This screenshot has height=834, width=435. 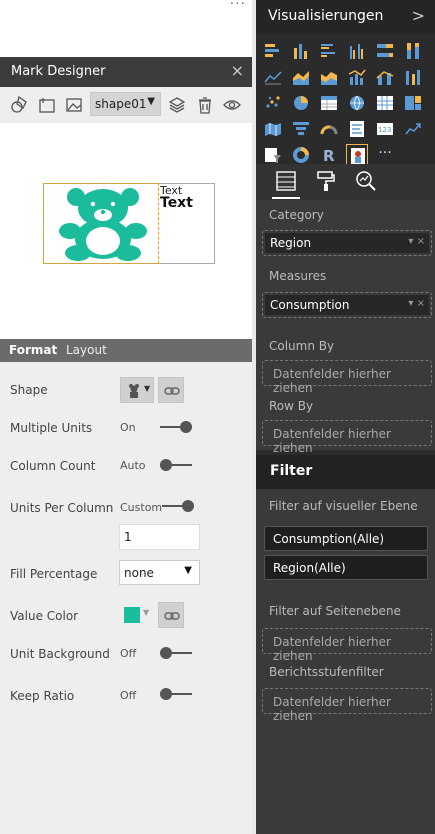 I want to click on format-paint-roller-icon, so click(x=328, y=182).